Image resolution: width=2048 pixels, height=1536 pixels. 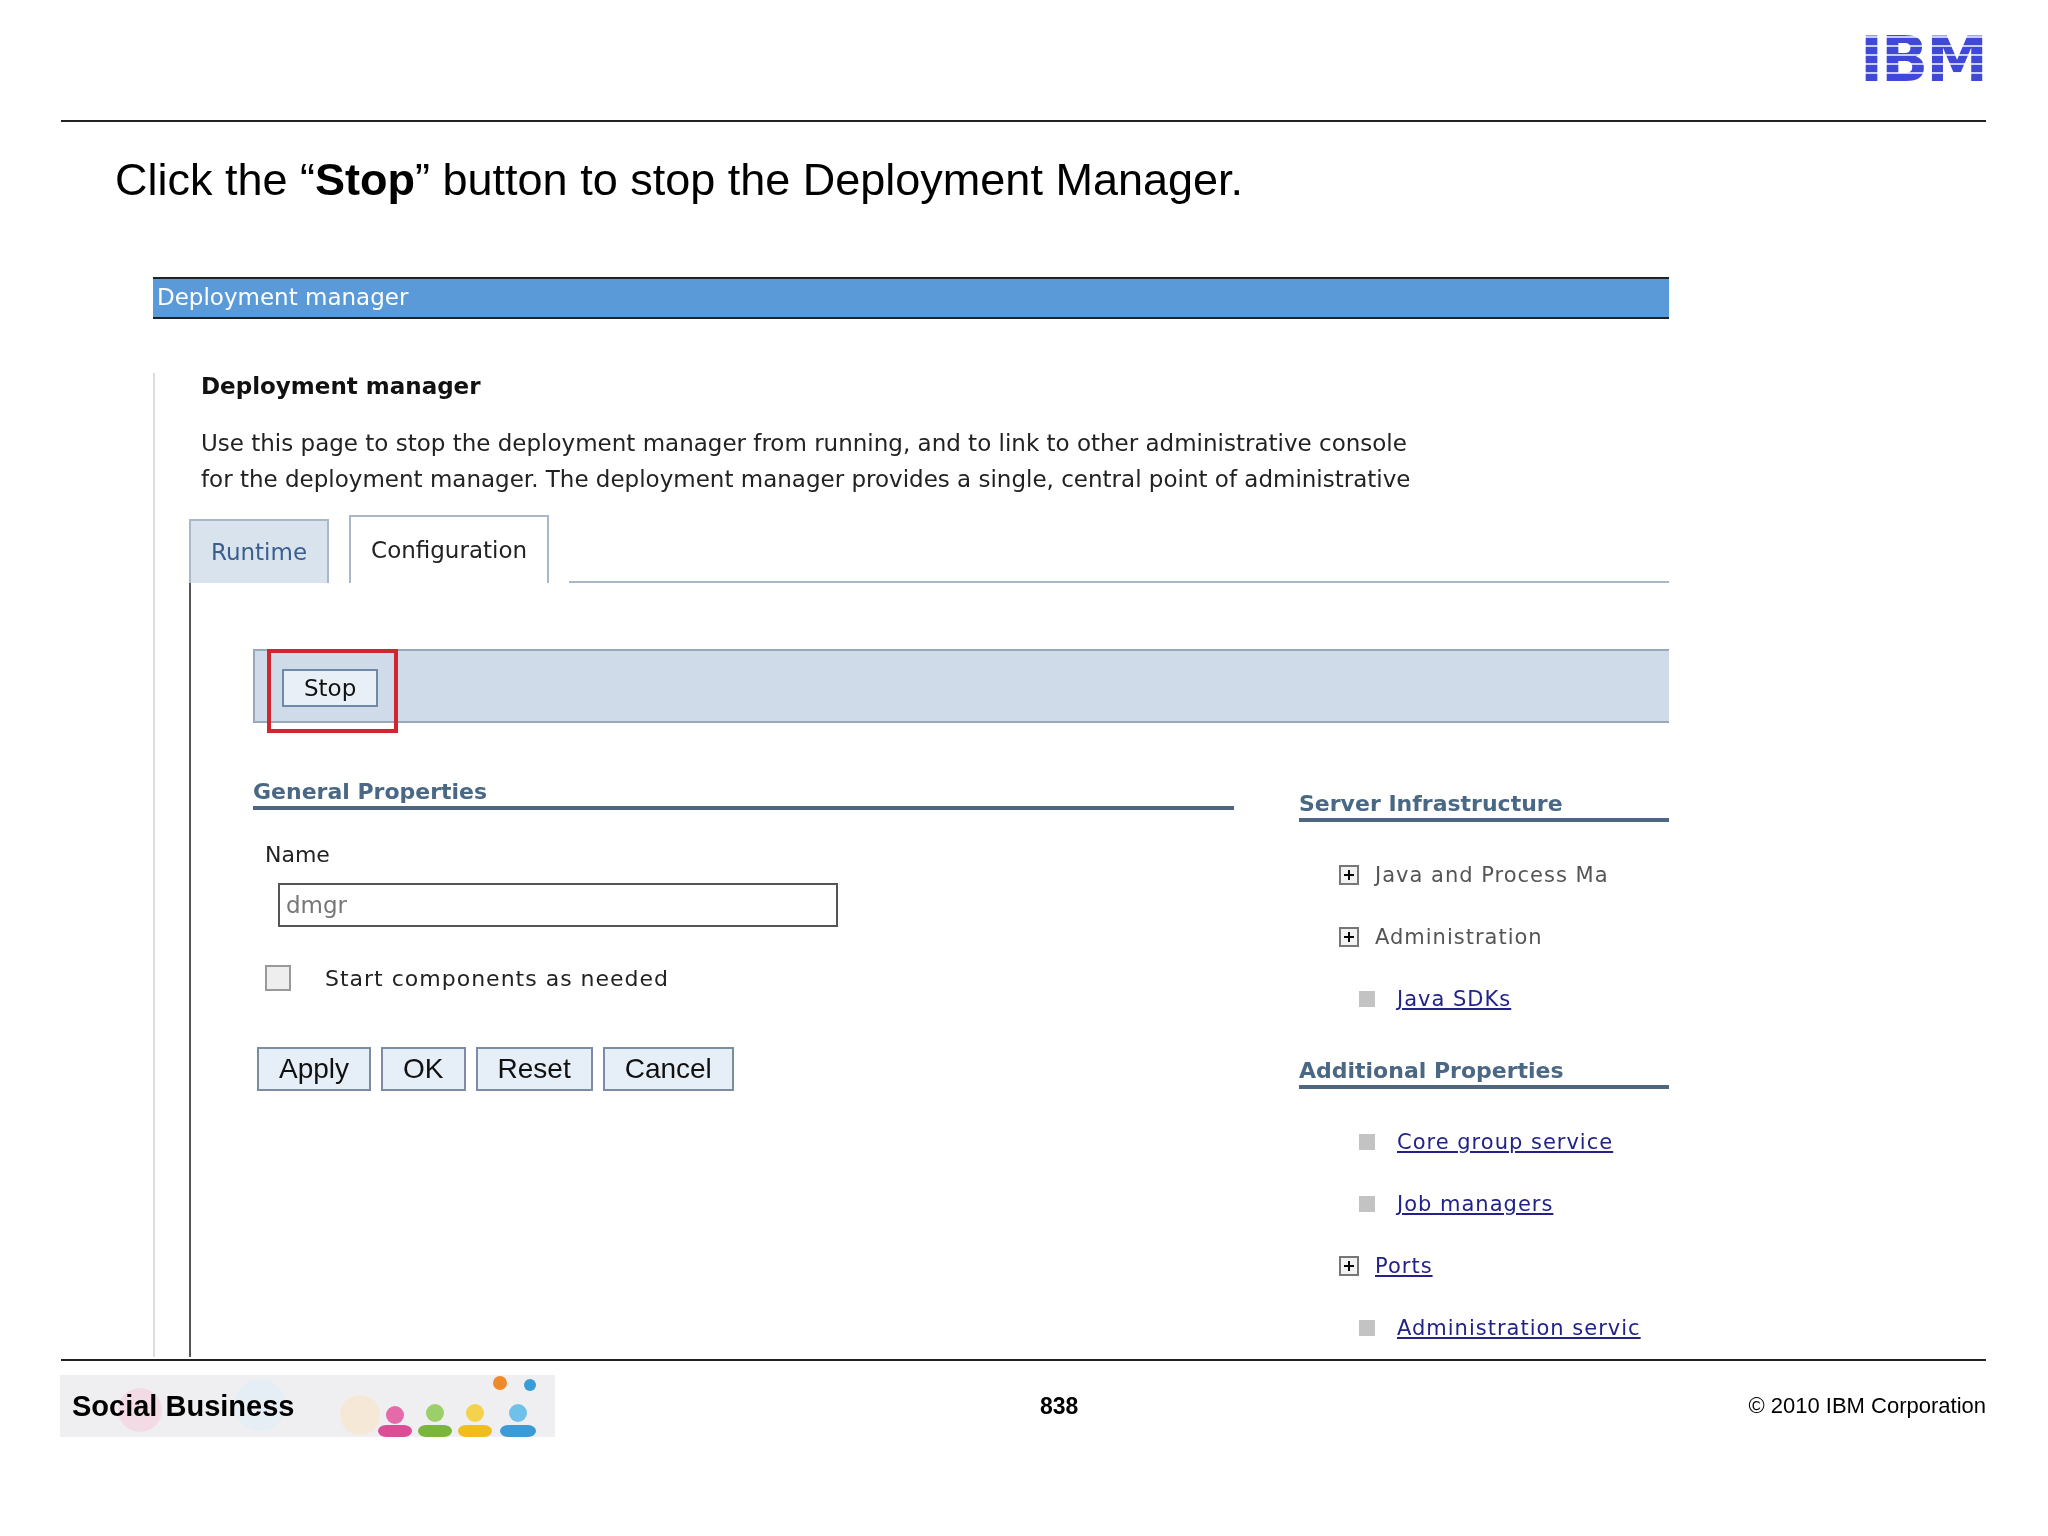 I want to click on form-button: Cancel, so click(x=668, y=1069).